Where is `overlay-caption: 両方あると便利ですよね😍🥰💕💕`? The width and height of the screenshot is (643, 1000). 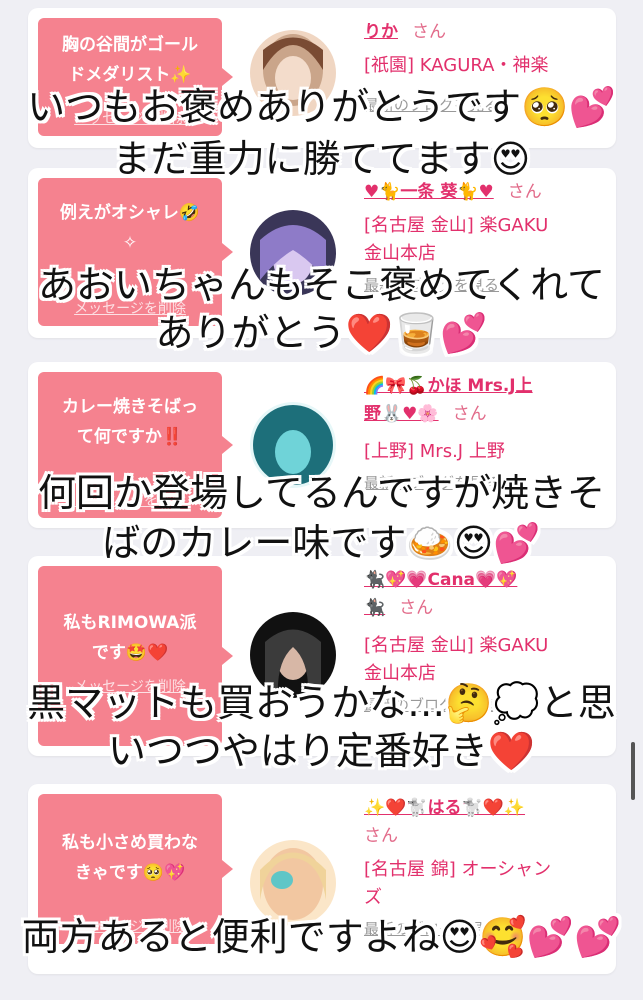
overlay-caption: 両方あると便利ですよね😍🥰💕💕 is located at coordinates (321, 937).